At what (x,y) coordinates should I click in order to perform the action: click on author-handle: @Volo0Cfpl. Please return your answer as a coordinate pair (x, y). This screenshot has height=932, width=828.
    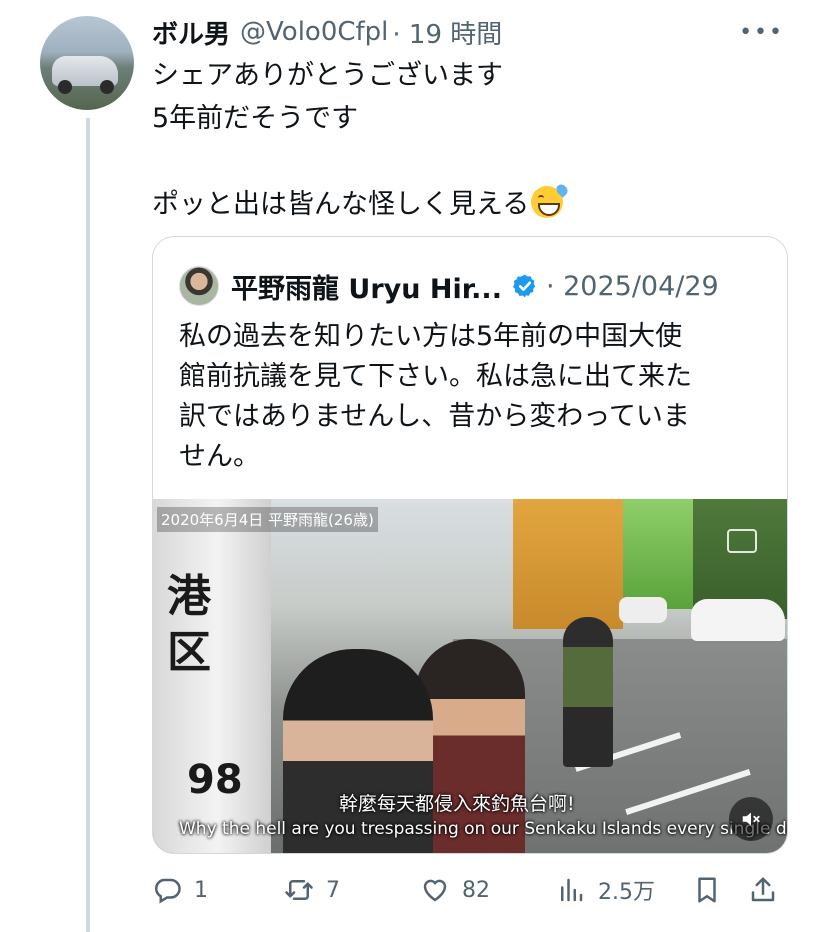
    Looking at the image, I should click on (314, 32).